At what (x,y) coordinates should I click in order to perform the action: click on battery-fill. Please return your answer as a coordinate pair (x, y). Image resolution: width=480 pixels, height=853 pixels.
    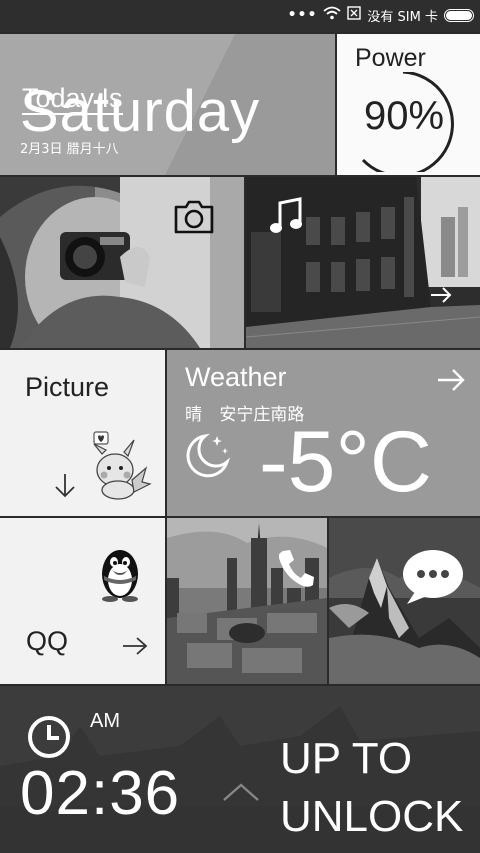
    Looking at the image, I should click on (459, 15).